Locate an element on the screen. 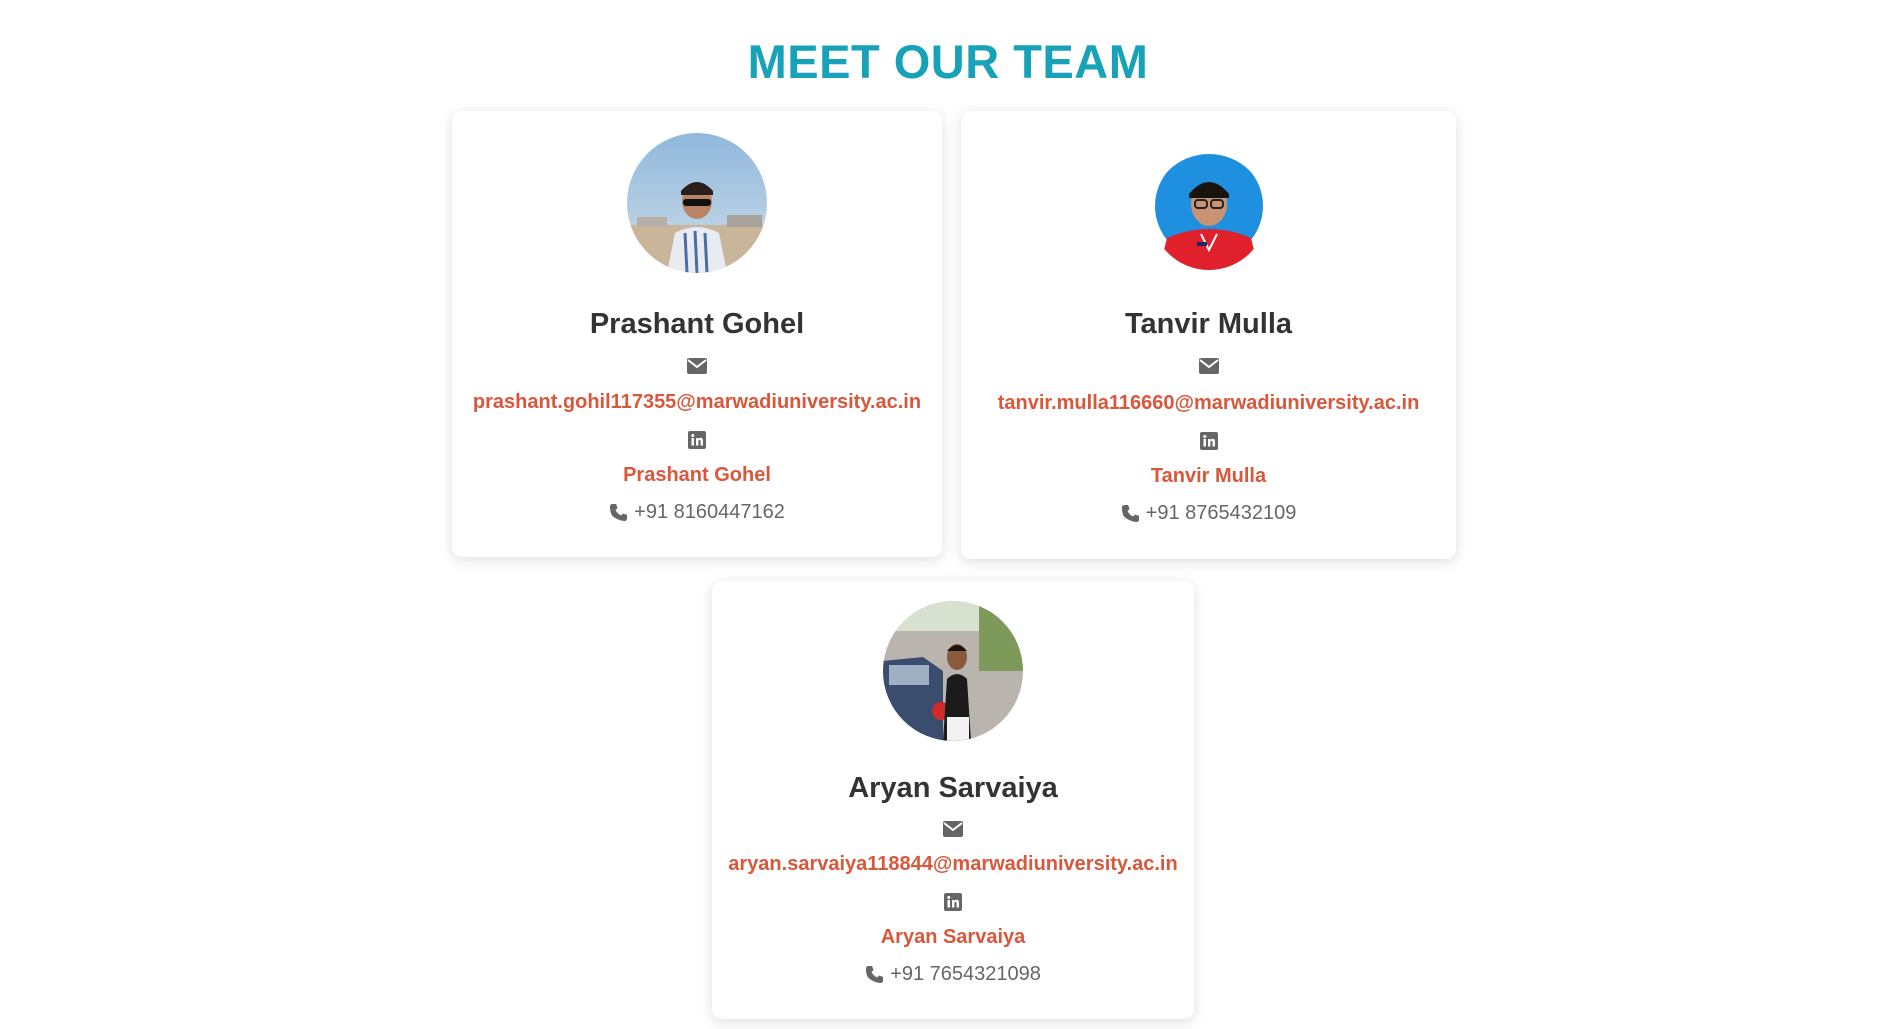  page-title: MEET OUR TEAM is located at coordinates (948, 61).